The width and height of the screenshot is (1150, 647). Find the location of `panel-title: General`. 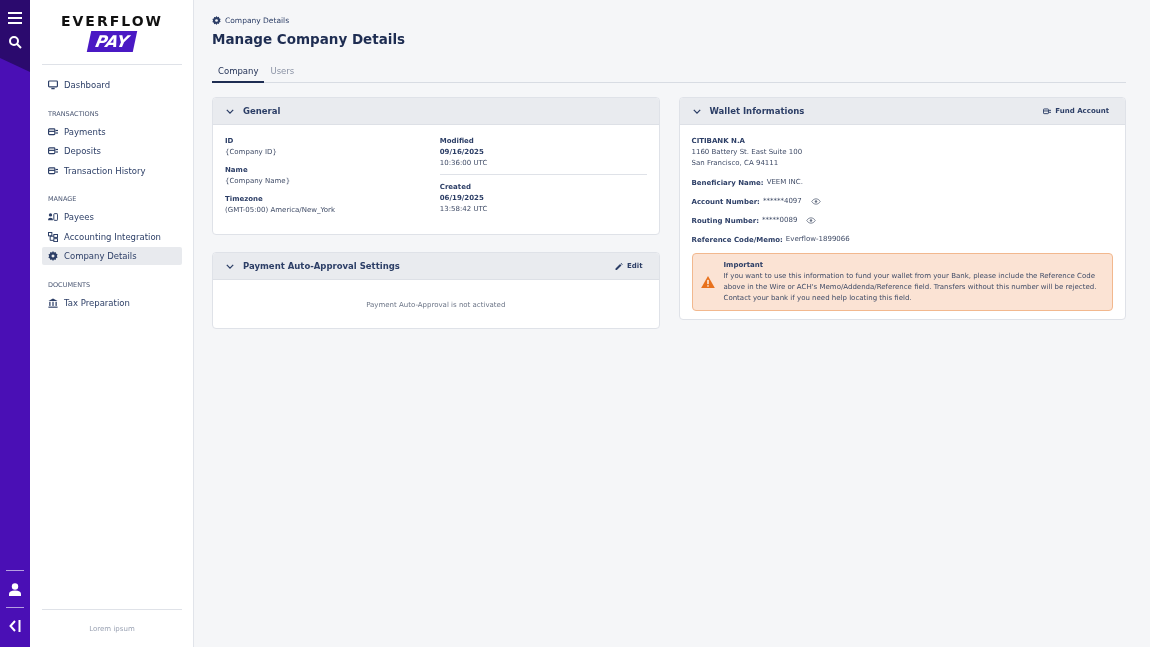

panel-title: General is located at coordinates (262, 111).